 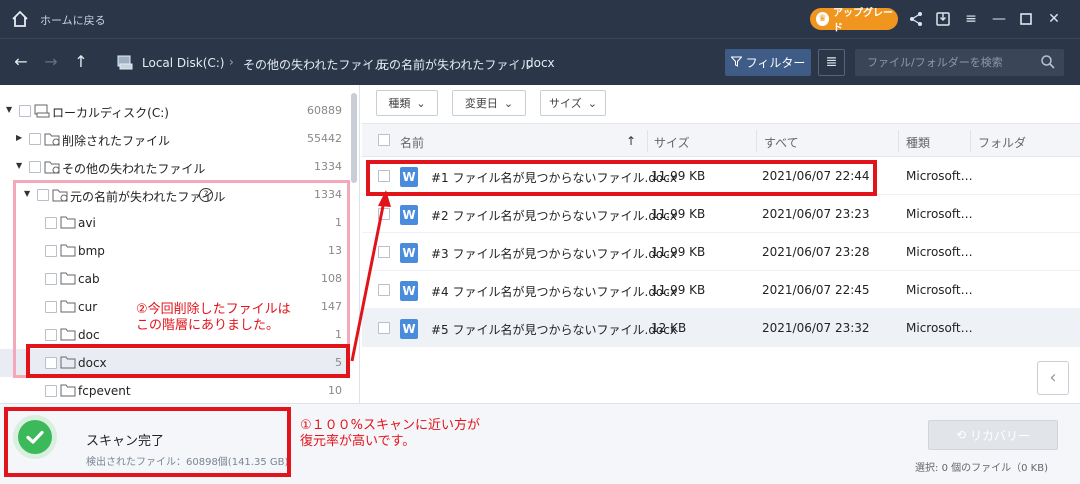 What do you see at coordinates (68, 390) in the screenshot?
I see `folder-icon` at bounding box center [68, 390].